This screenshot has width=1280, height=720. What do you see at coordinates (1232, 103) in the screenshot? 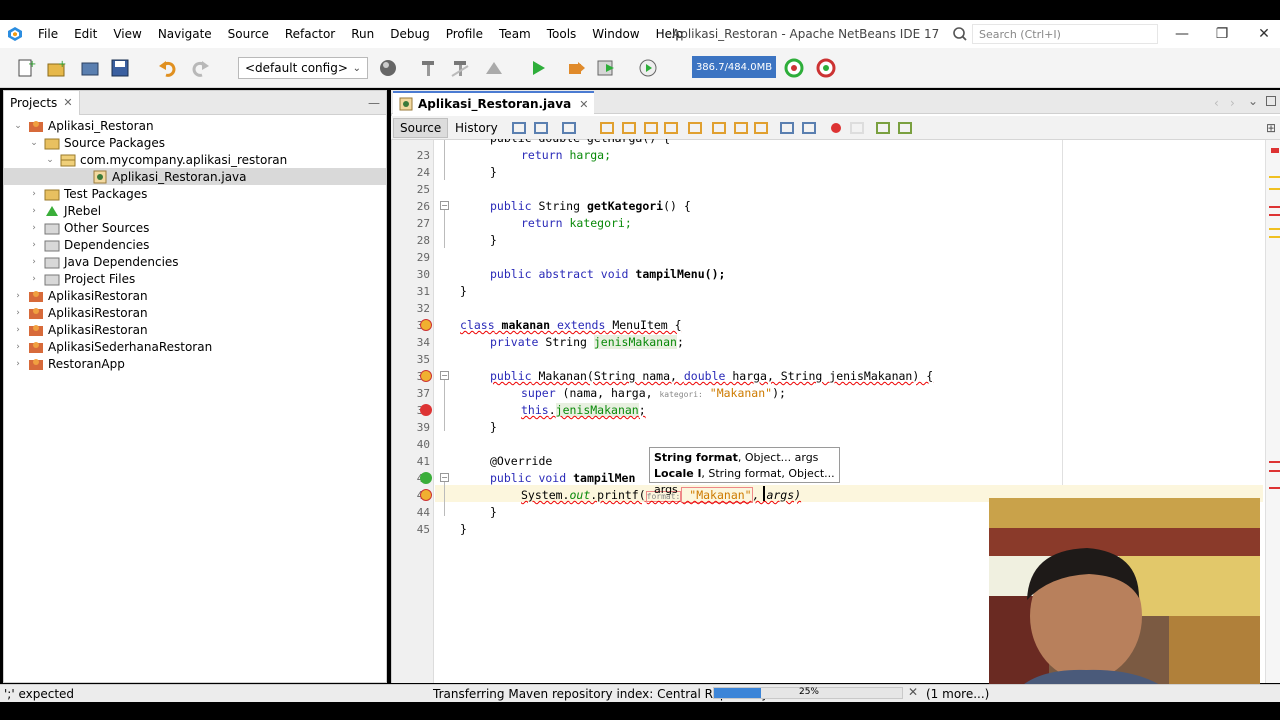
I see `tab-scroll-right-icon: ›` at bounding box center [1232, 103].